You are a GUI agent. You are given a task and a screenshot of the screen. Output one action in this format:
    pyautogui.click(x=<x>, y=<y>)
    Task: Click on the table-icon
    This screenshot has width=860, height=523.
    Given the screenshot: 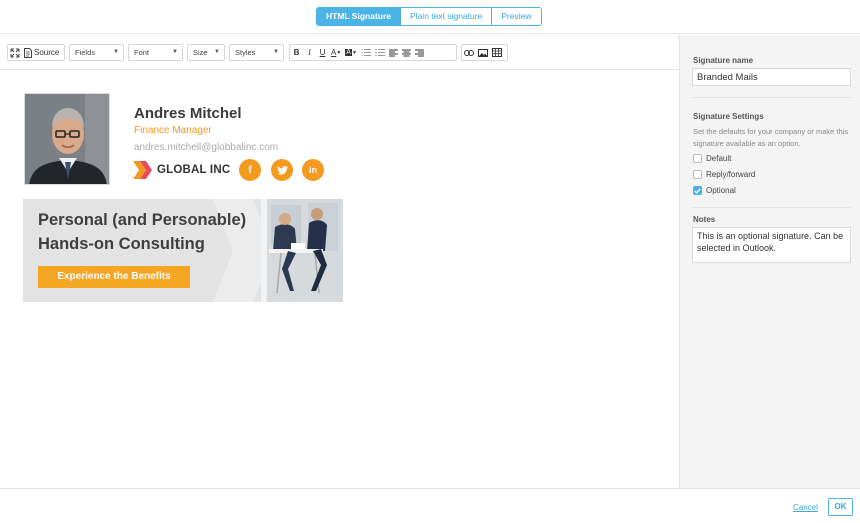 What is the action you would take?
    pyautogui.click(x=497, y=52)
    